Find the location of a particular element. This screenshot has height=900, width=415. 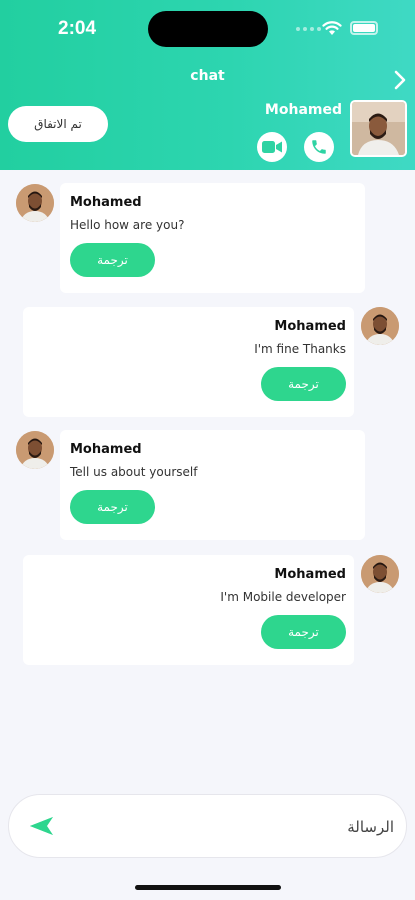

phone-icon is located at coordinates (319, 147).